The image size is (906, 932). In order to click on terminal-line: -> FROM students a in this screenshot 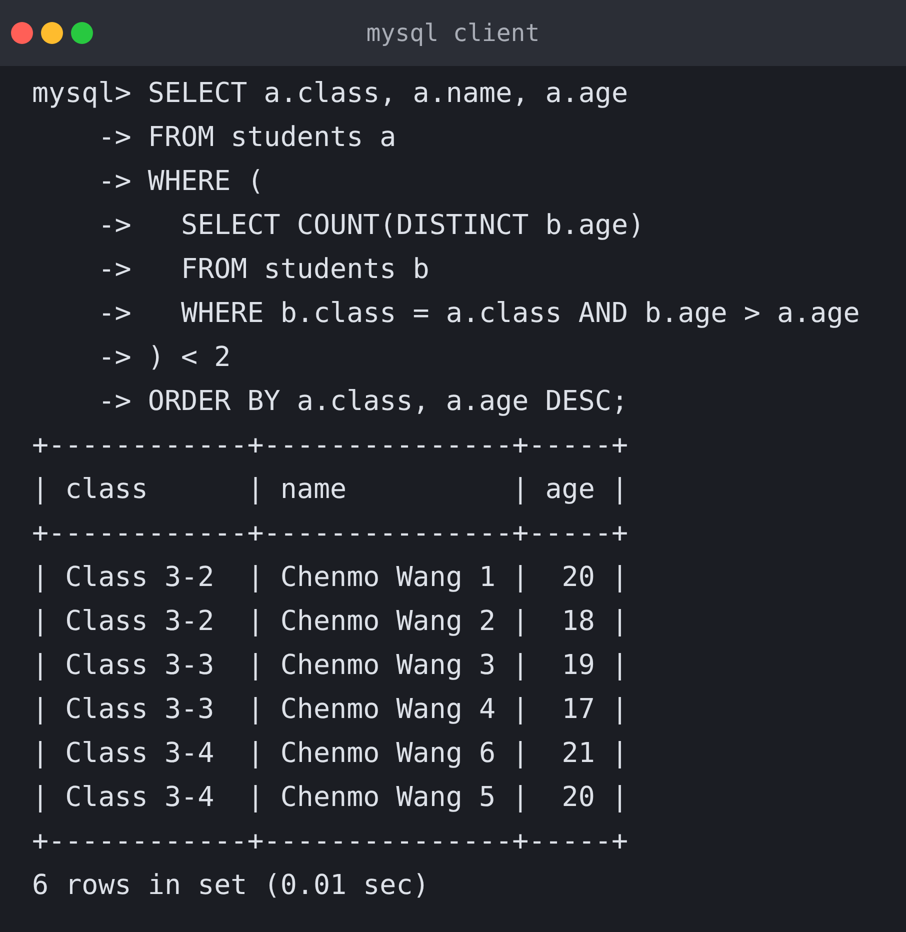, I will do `click(246, 137)`.